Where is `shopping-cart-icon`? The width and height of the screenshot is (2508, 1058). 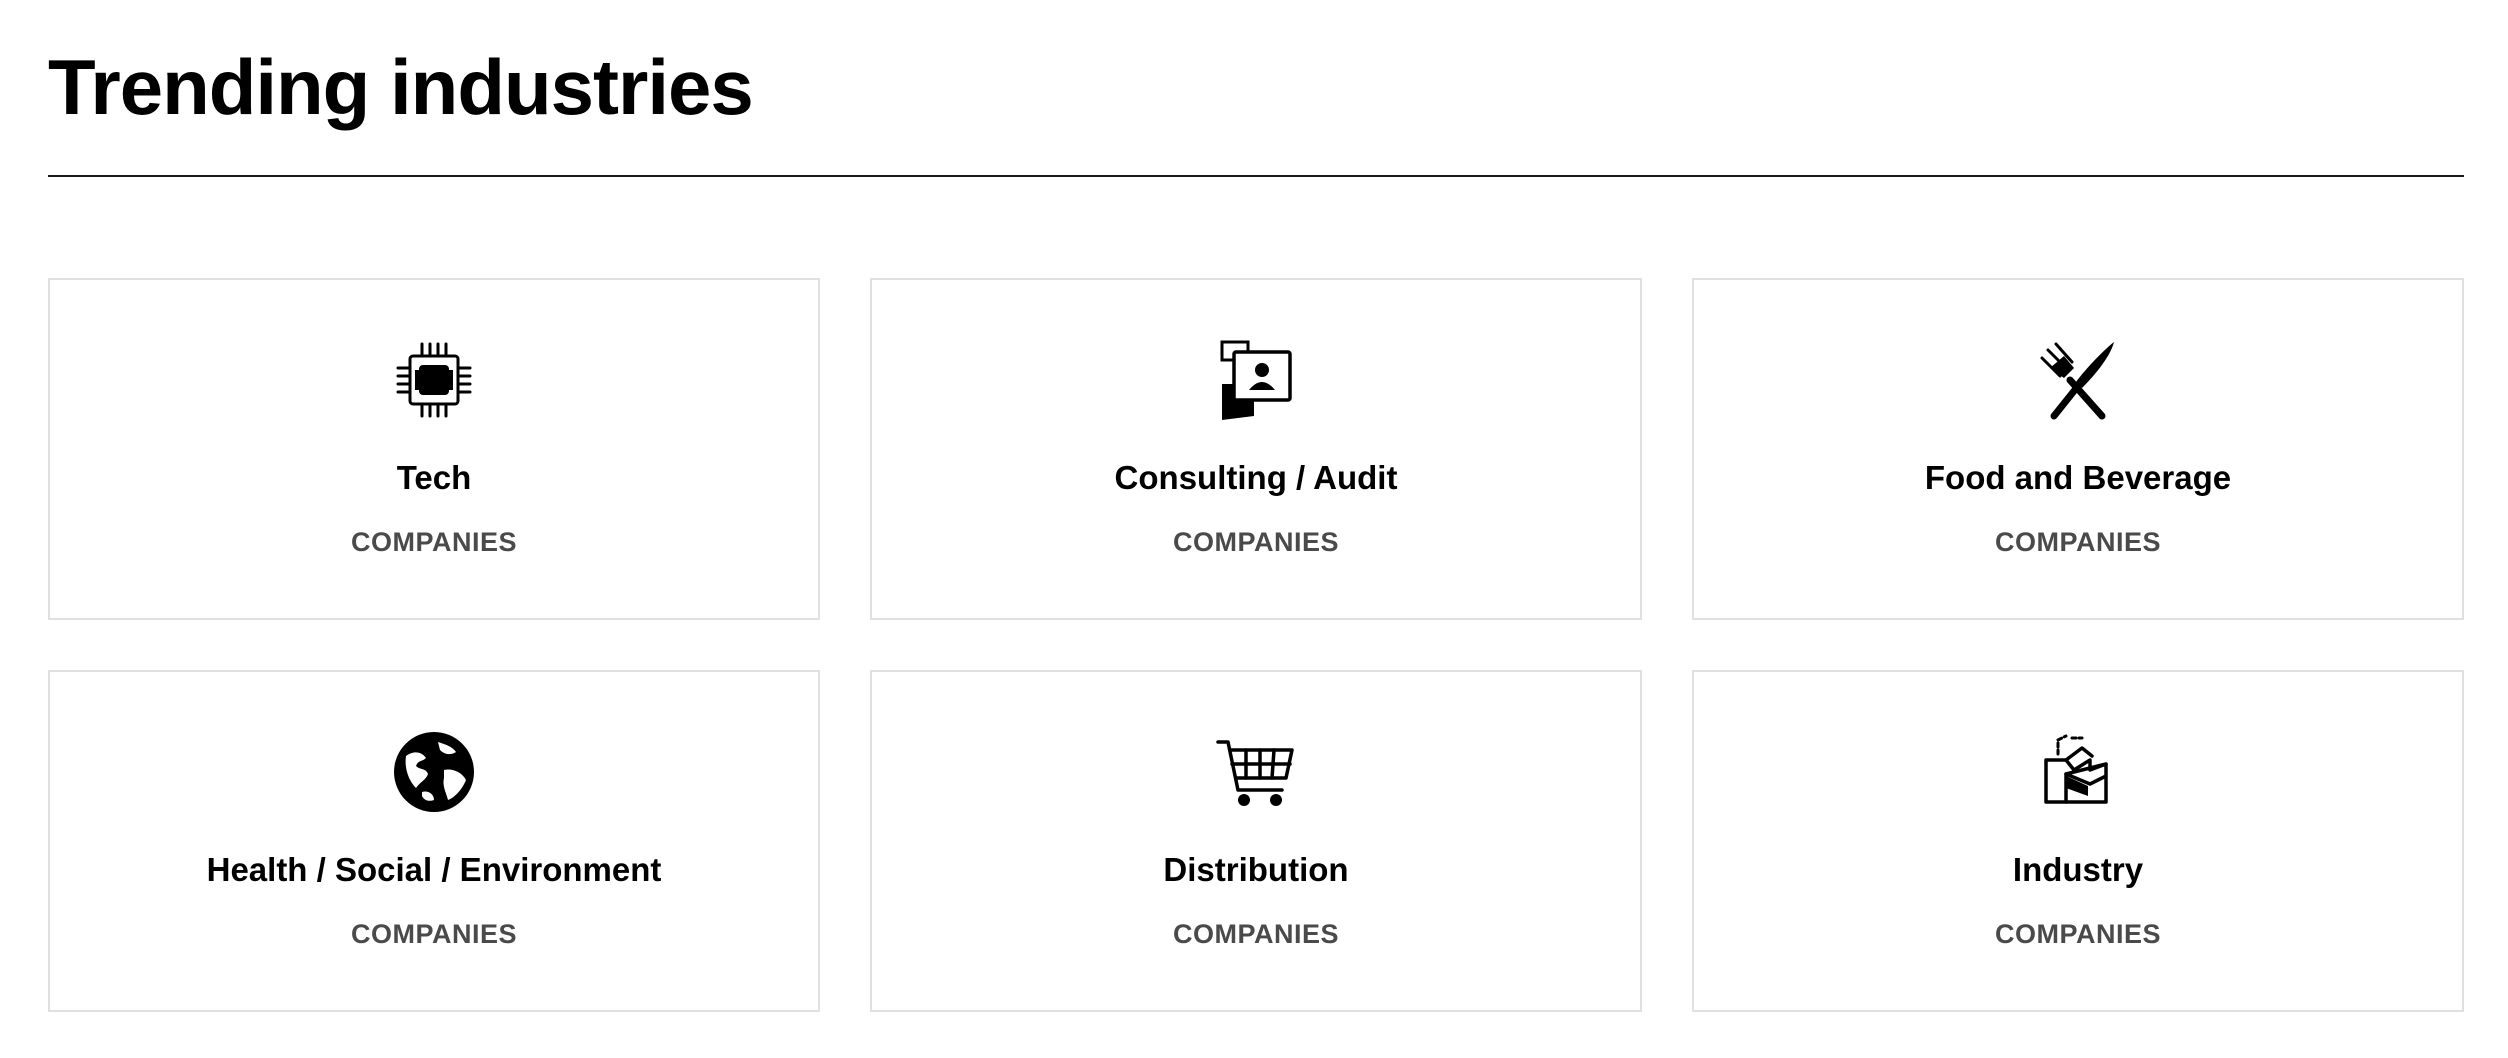 shopping-cart-icon is located at coordinates (1256, 772).